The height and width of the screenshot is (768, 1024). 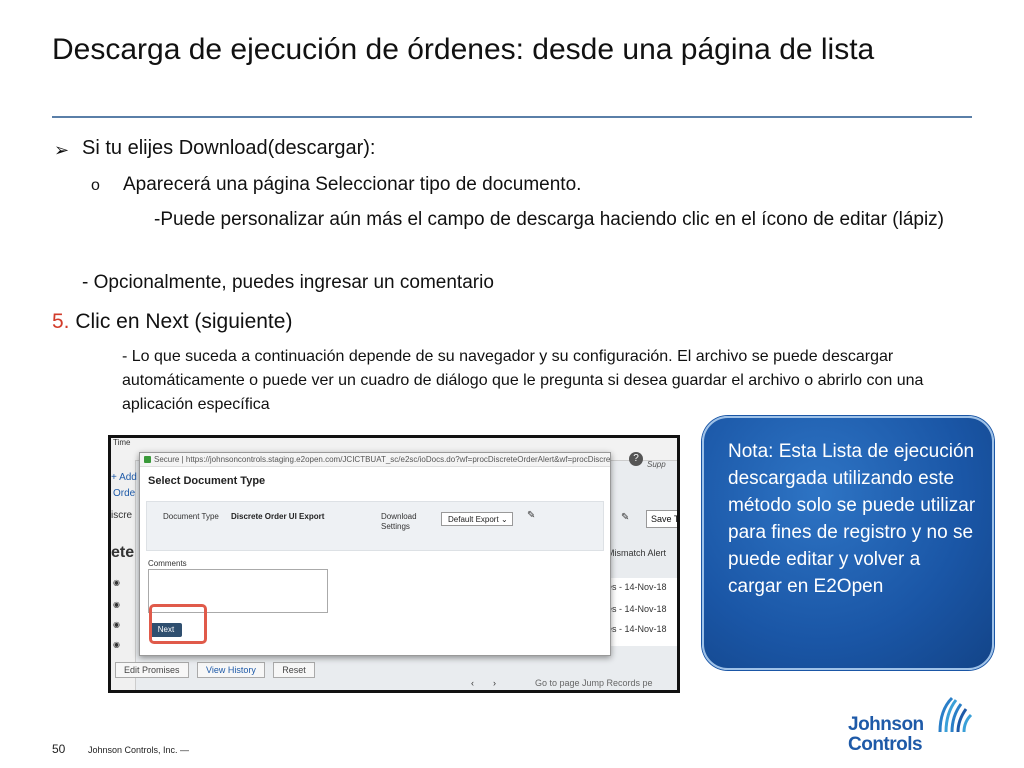 What do you see at coordinates (886, 724) in the screenshot?
I see `logo-text-johnson: Johnson` at bounding box center [886, 724].